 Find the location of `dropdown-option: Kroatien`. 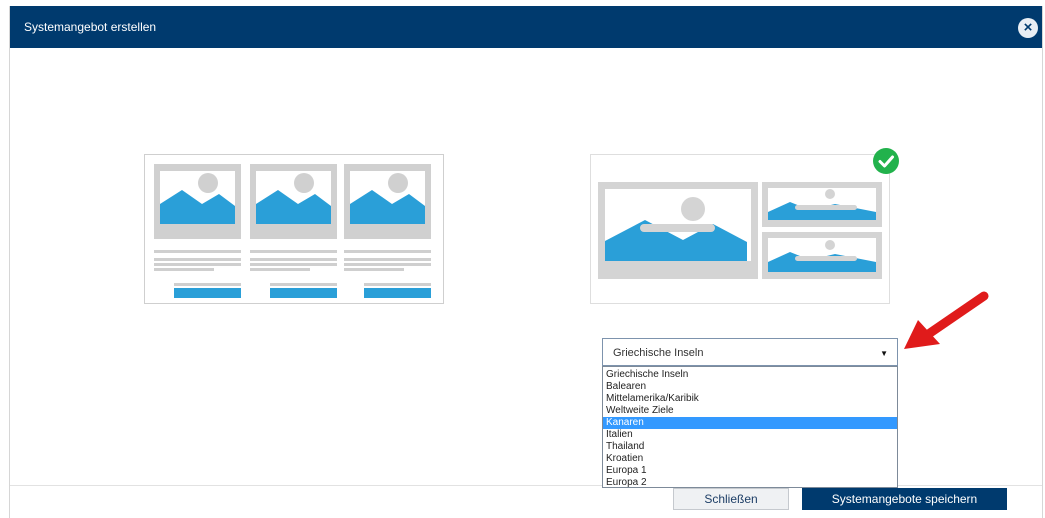

dropdown-option: Kroatien is located at coordinates (750, 459).